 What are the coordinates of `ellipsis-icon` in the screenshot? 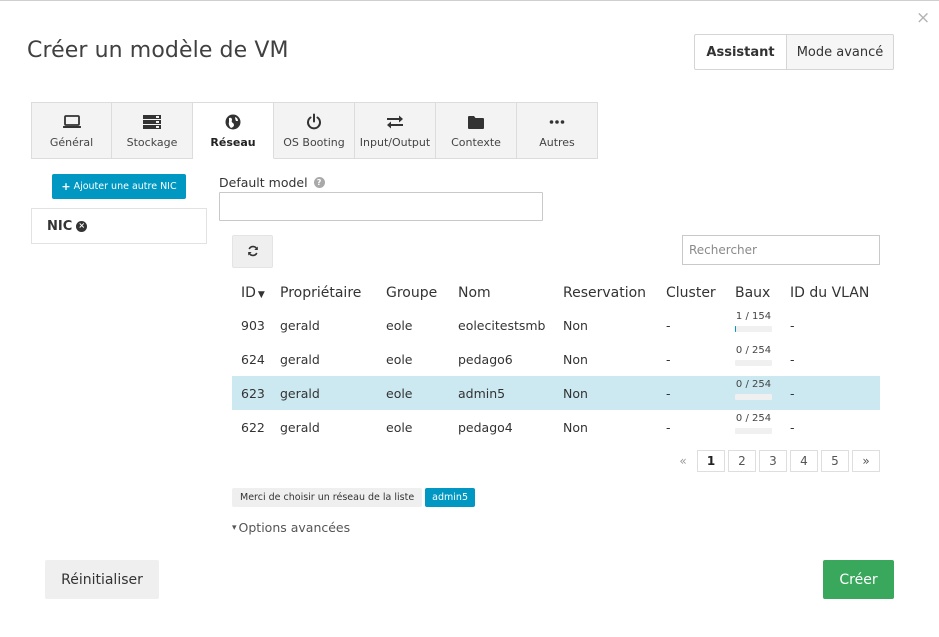 It's located at (557, 122).